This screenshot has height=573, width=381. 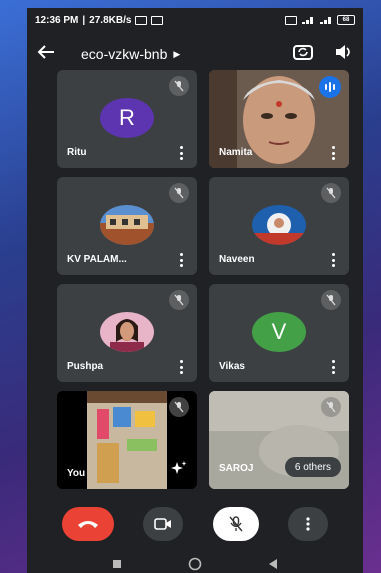 What do you see at coordinates (346, 20) in the screenshot?
I see `battery-icon: 68` at bounding box center [346, 20].